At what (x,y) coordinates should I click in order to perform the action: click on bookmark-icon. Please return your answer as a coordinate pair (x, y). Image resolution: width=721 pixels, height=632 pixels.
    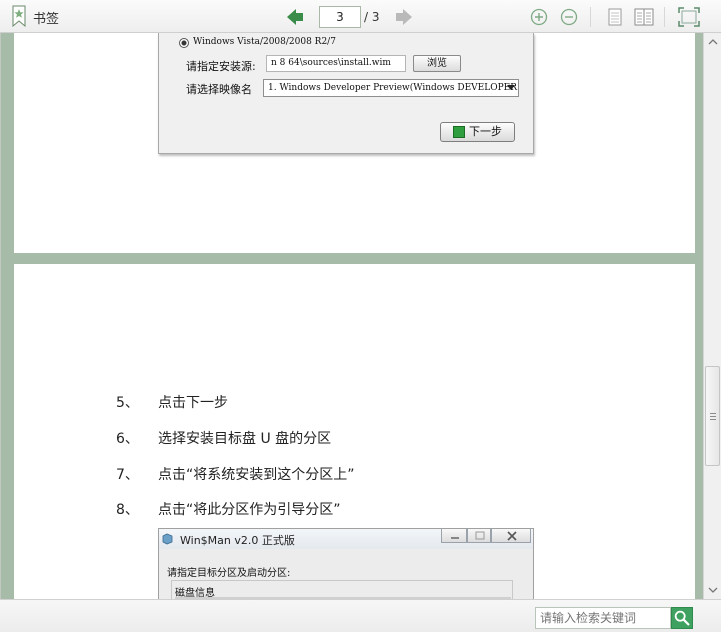
    Looking at the image, I should click on (19, 16).